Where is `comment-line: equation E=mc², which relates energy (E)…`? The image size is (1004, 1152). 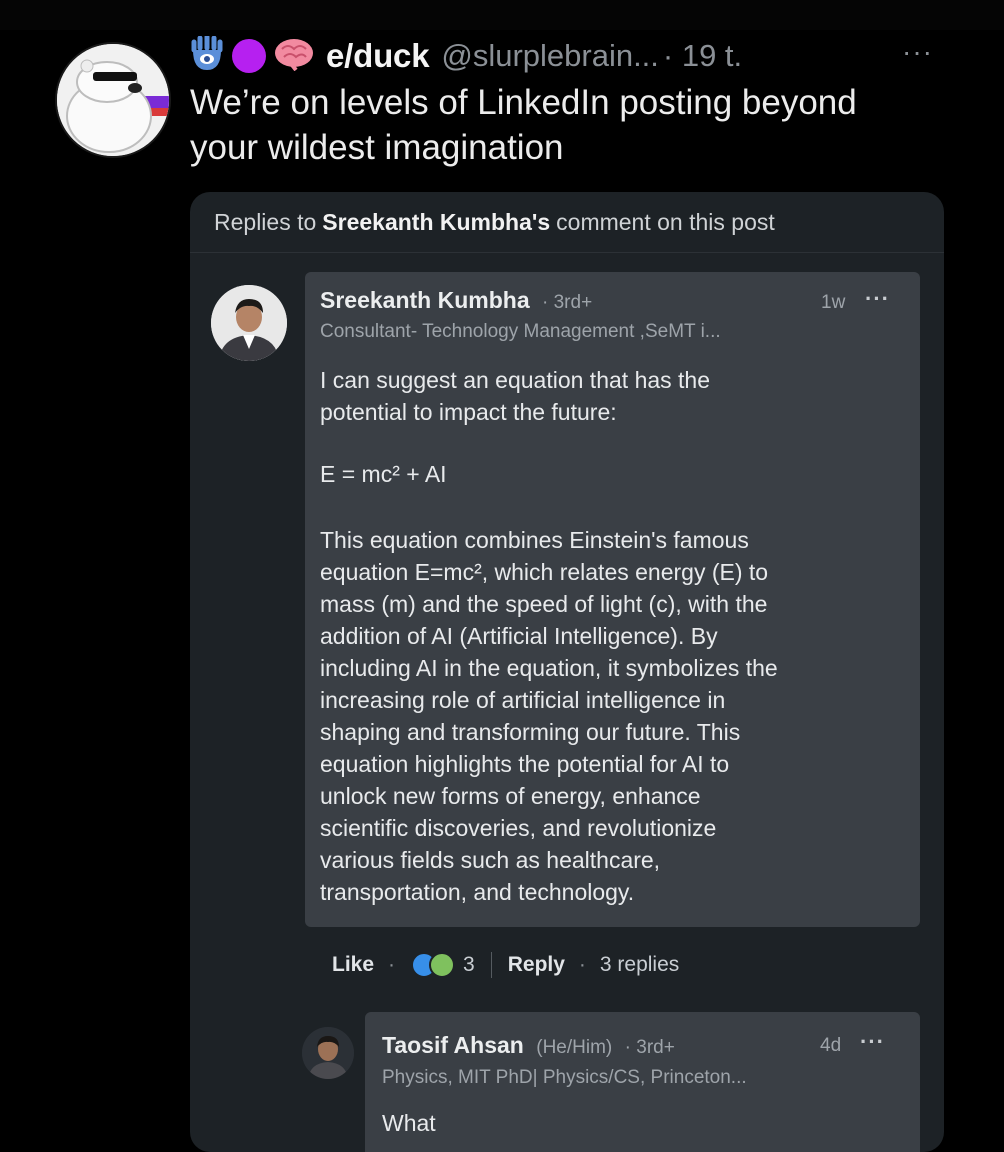 comment-line: equation E=mc², which relates energy (E)… is located at coordinates (544, 572).